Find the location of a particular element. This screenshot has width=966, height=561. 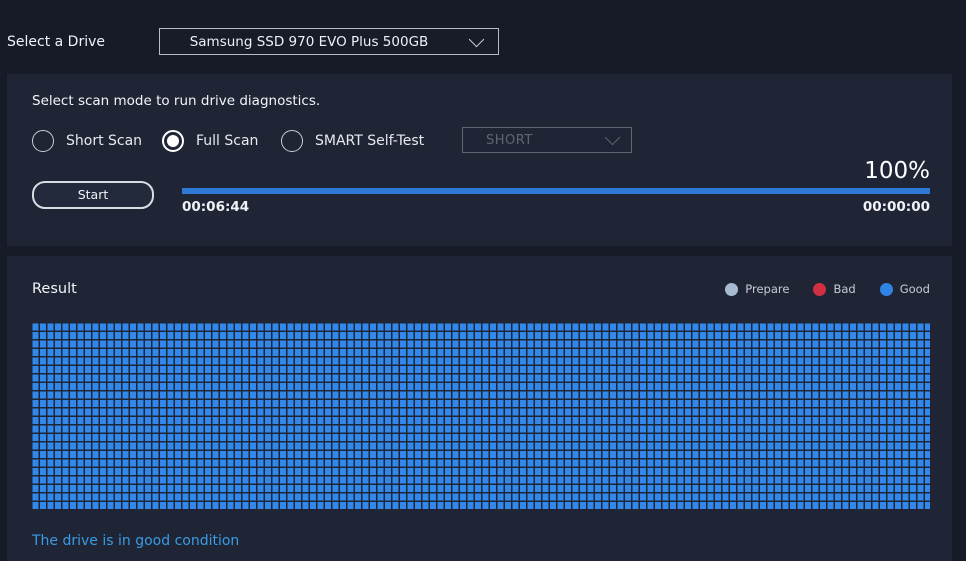

progress-bar is located at coordinates (556, 191).